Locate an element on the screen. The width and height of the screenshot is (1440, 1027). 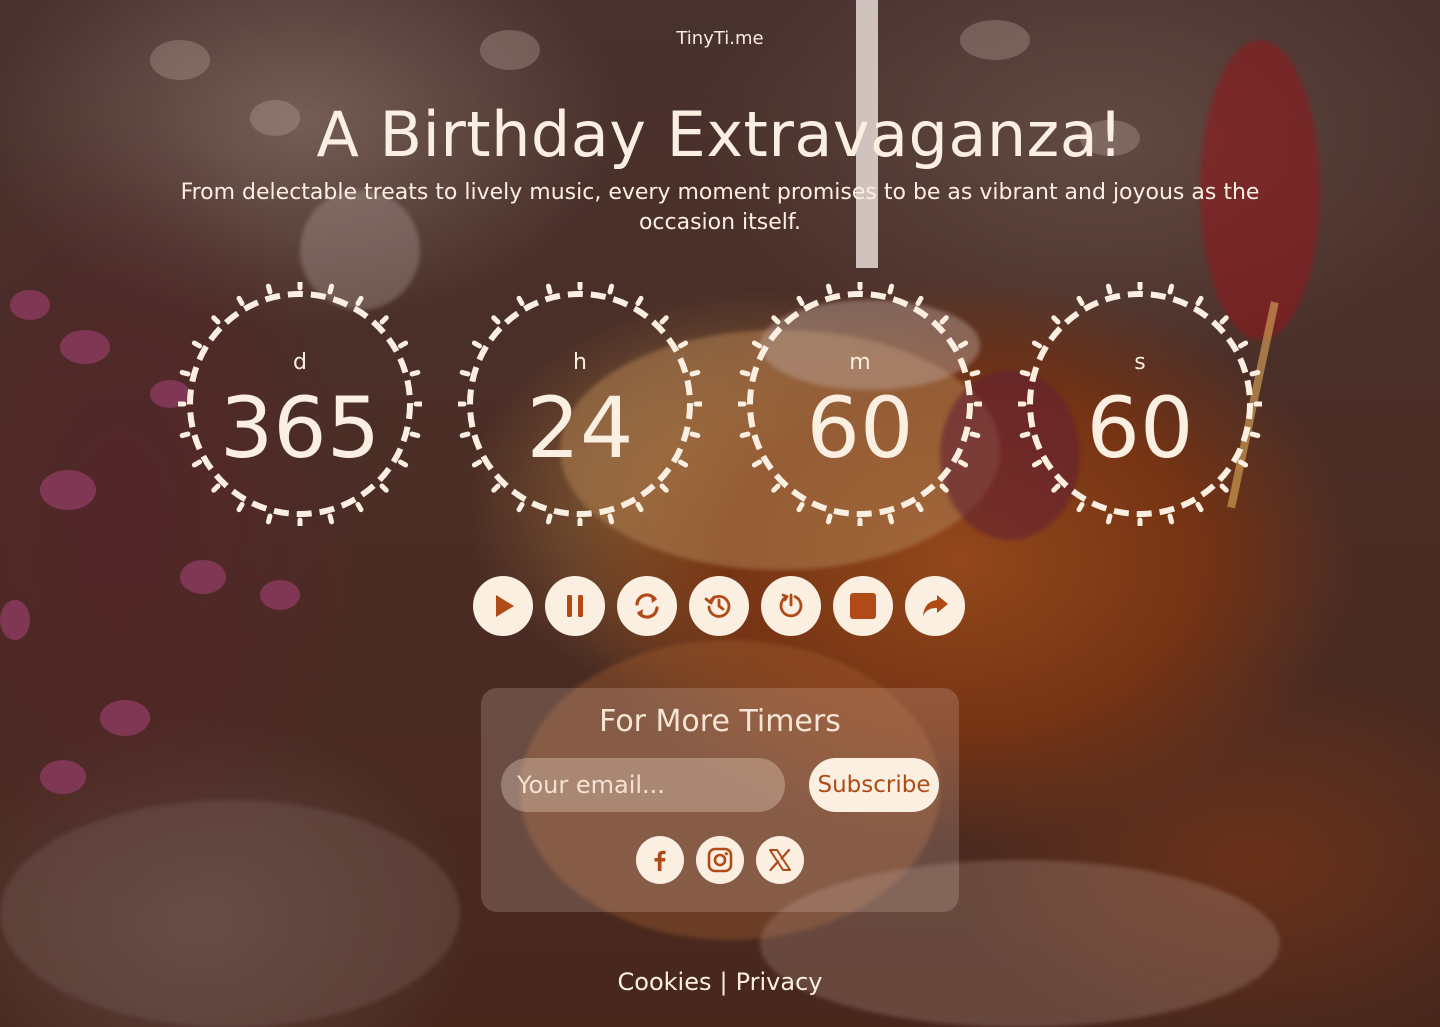
minutes-value: 60 is located at coordinates (860, 428).